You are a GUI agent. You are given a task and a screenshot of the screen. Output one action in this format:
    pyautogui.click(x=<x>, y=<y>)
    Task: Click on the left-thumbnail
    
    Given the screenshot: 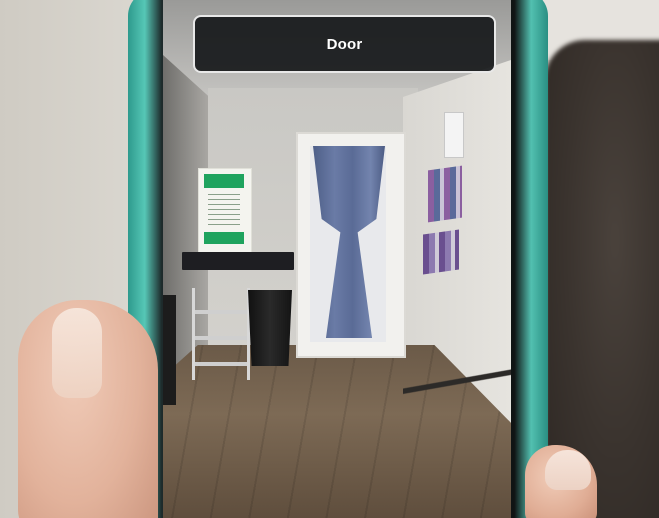 What is the action you would take?
    pyautogui.click(x=77, y=353)
    